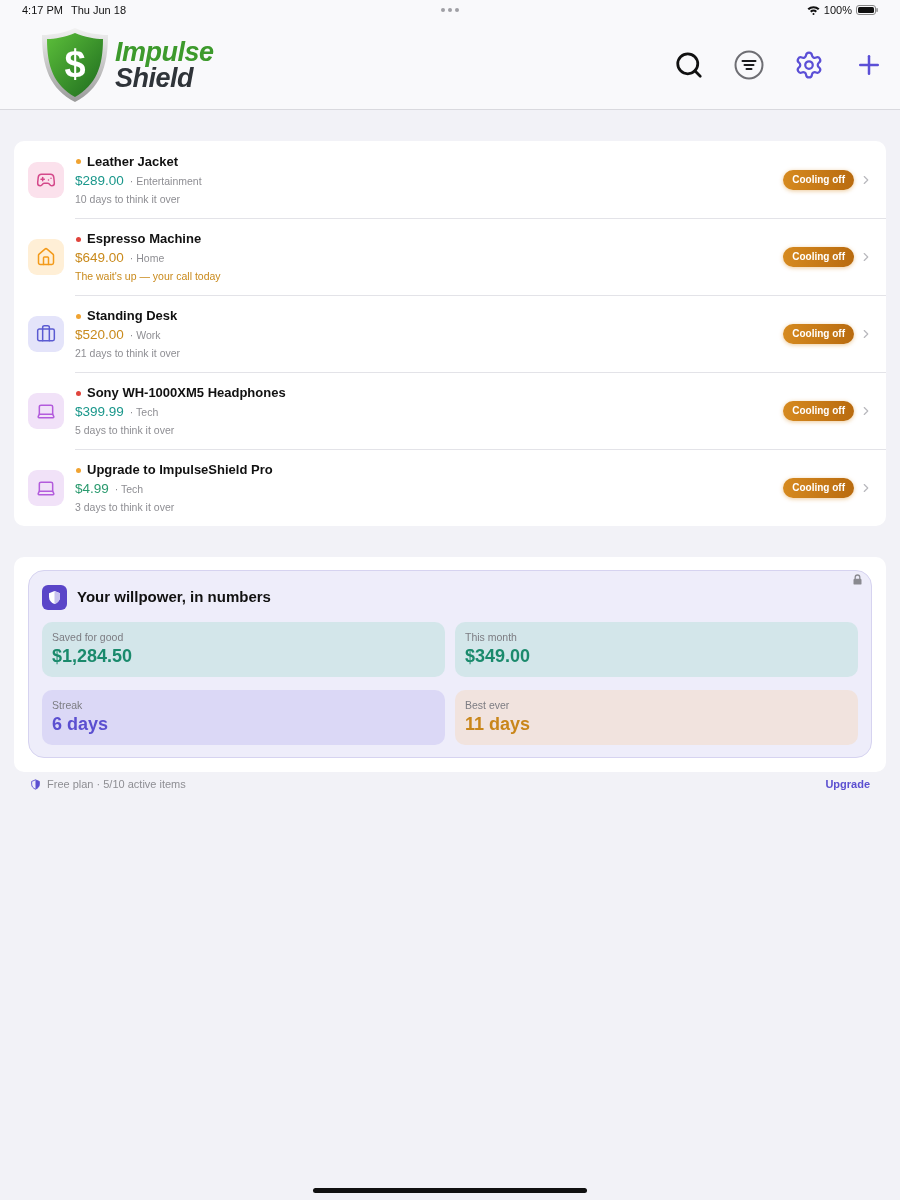  I want to click on item-note: 21 days to think it over, so click(128, 353).